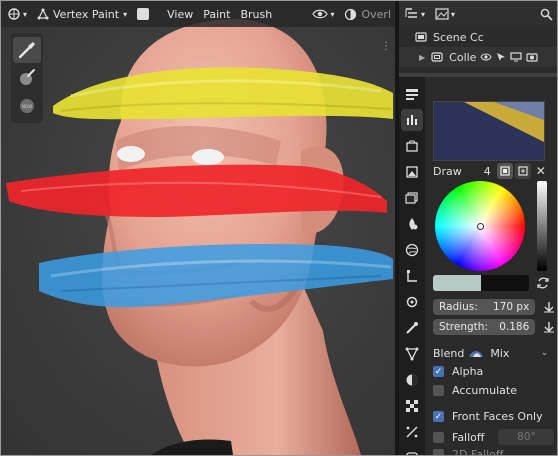 The width and height of the screenshot is (558, 456). I want to click on material-icon, so click(412, 432).